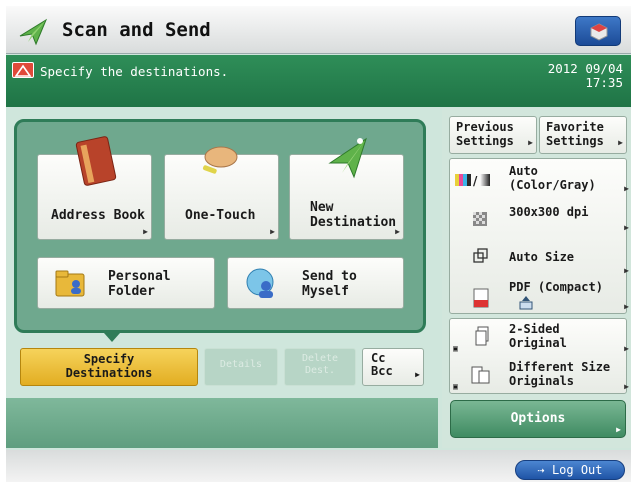 The image size is (637, 483). I want to click on two-sided-original-setting: ▣ 2-Sided Original ▶, so click(541, 337).